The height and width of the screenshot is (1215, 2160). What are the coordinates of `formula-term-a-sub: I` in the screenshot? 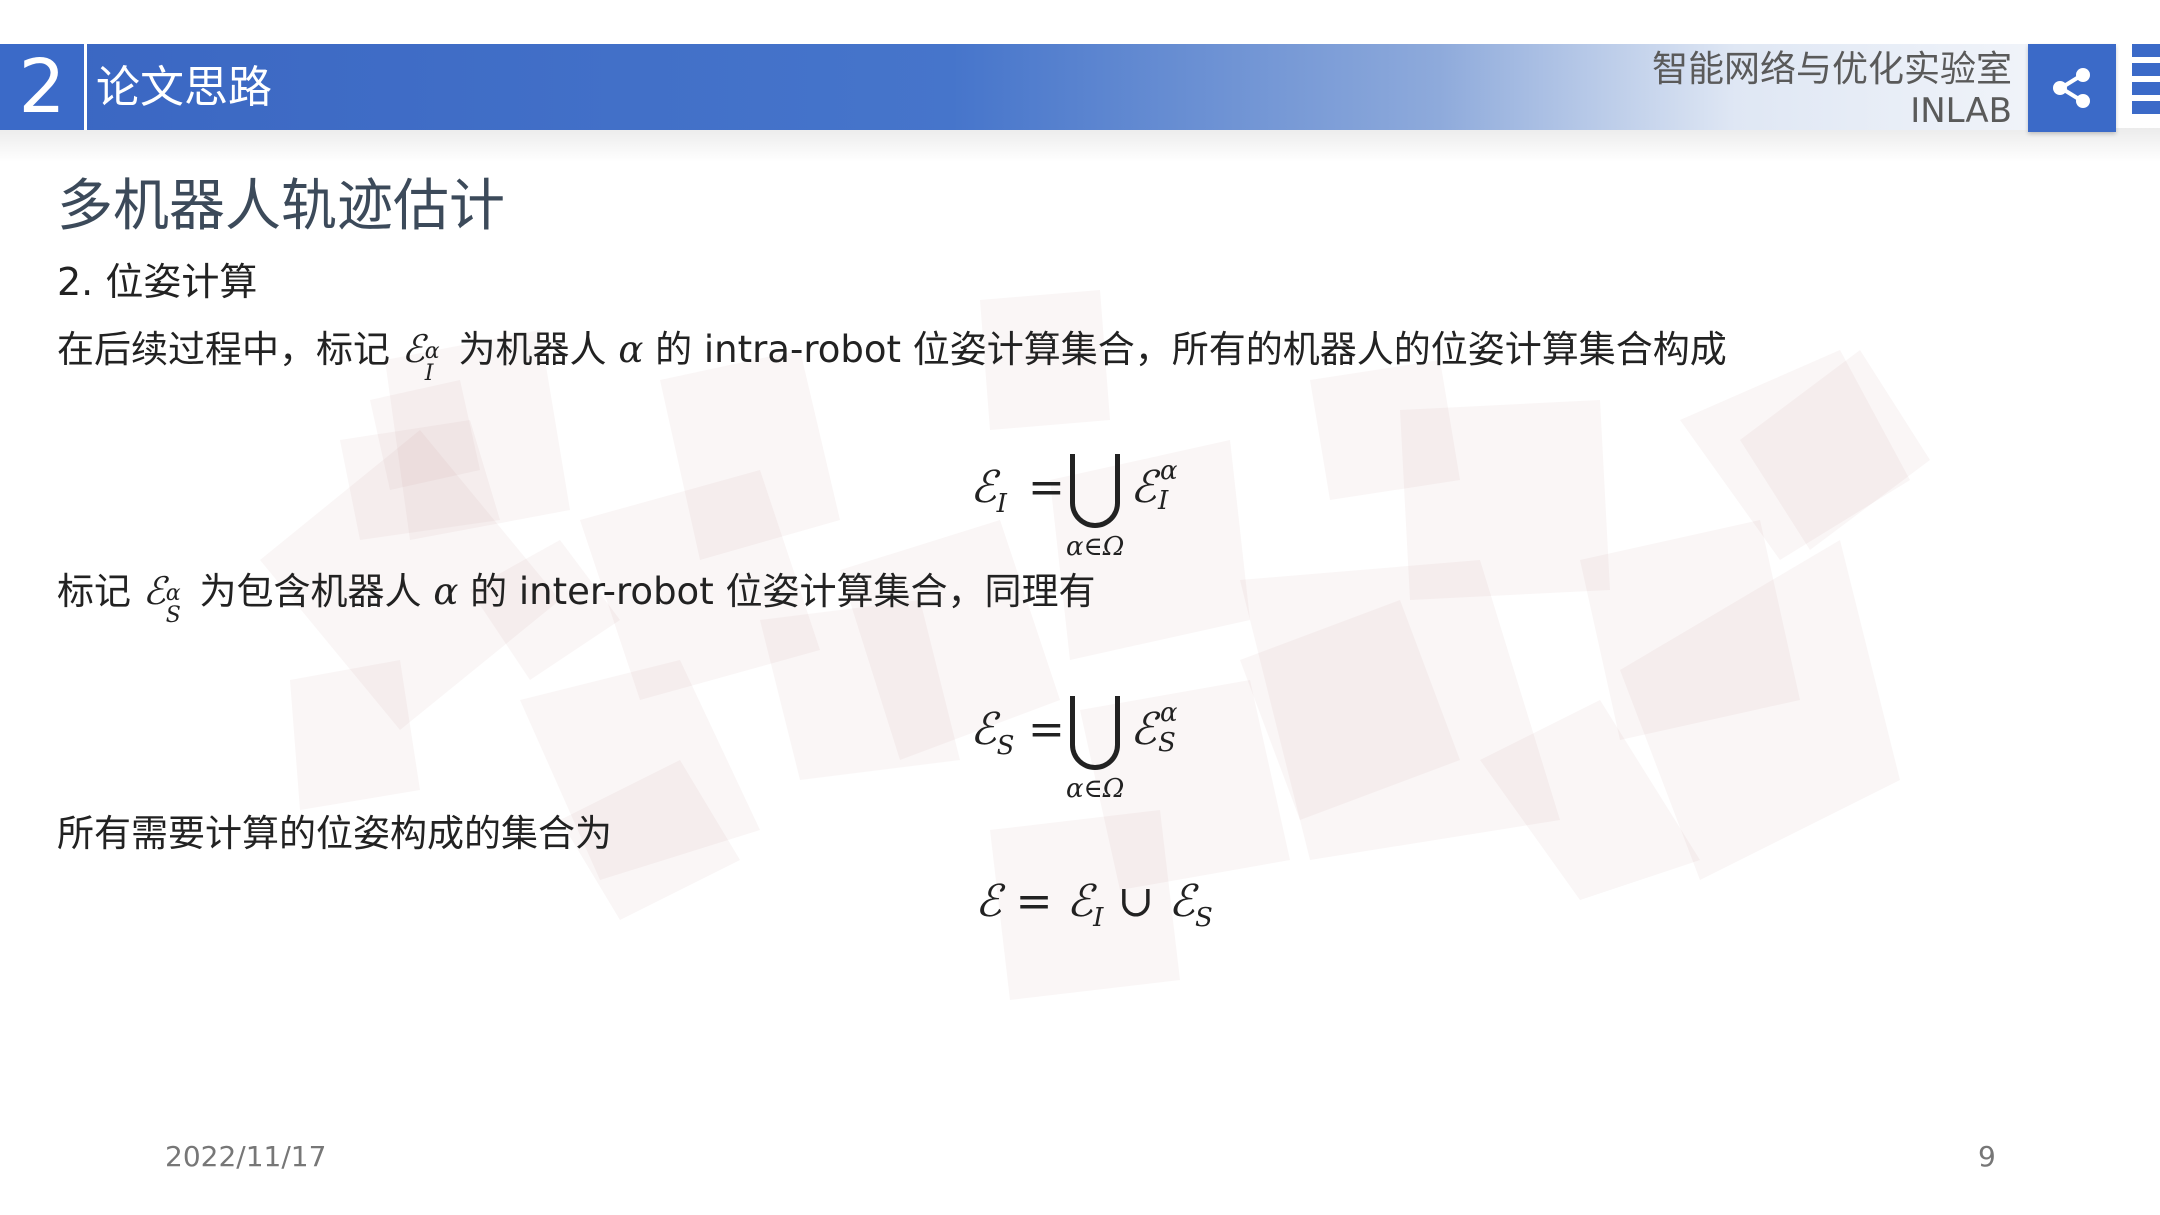 It's located at (1098, 917).